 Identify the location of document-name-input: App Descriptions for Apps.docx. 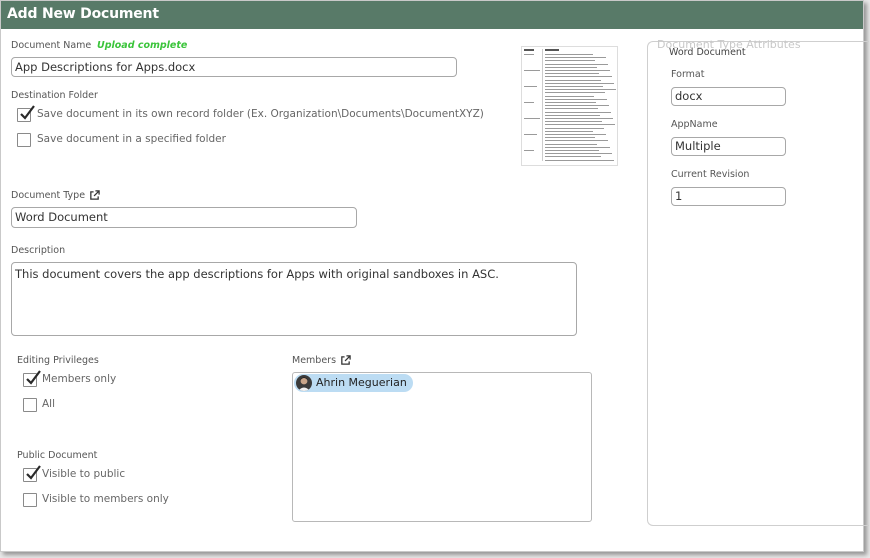
(234, 67).